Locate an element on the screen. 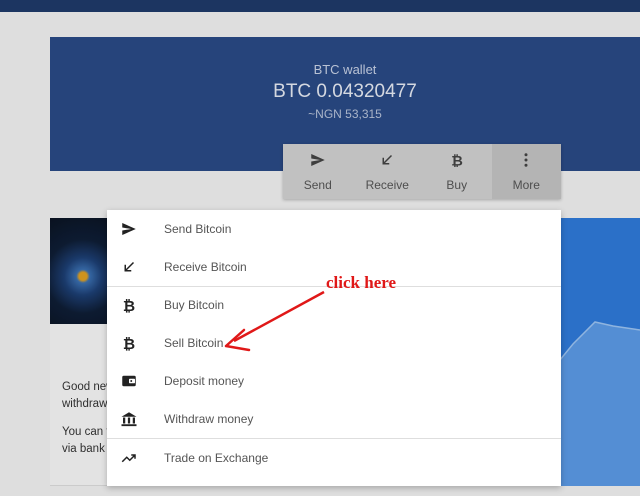  send-button: Send is located at coordinates (318, 171).